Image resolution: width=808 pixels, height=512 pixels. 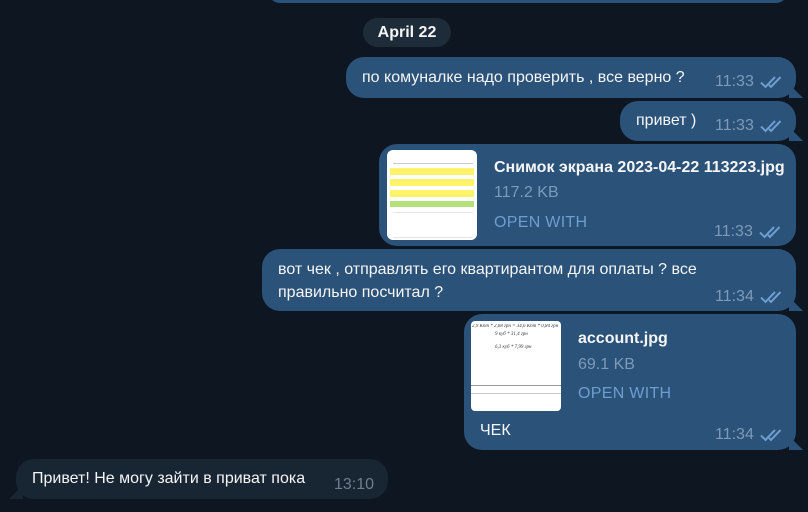 What do you see at coordinates (623, 338) in the screenshot?
I see `file-name: account.jpg` at bounding box center [623, 338].